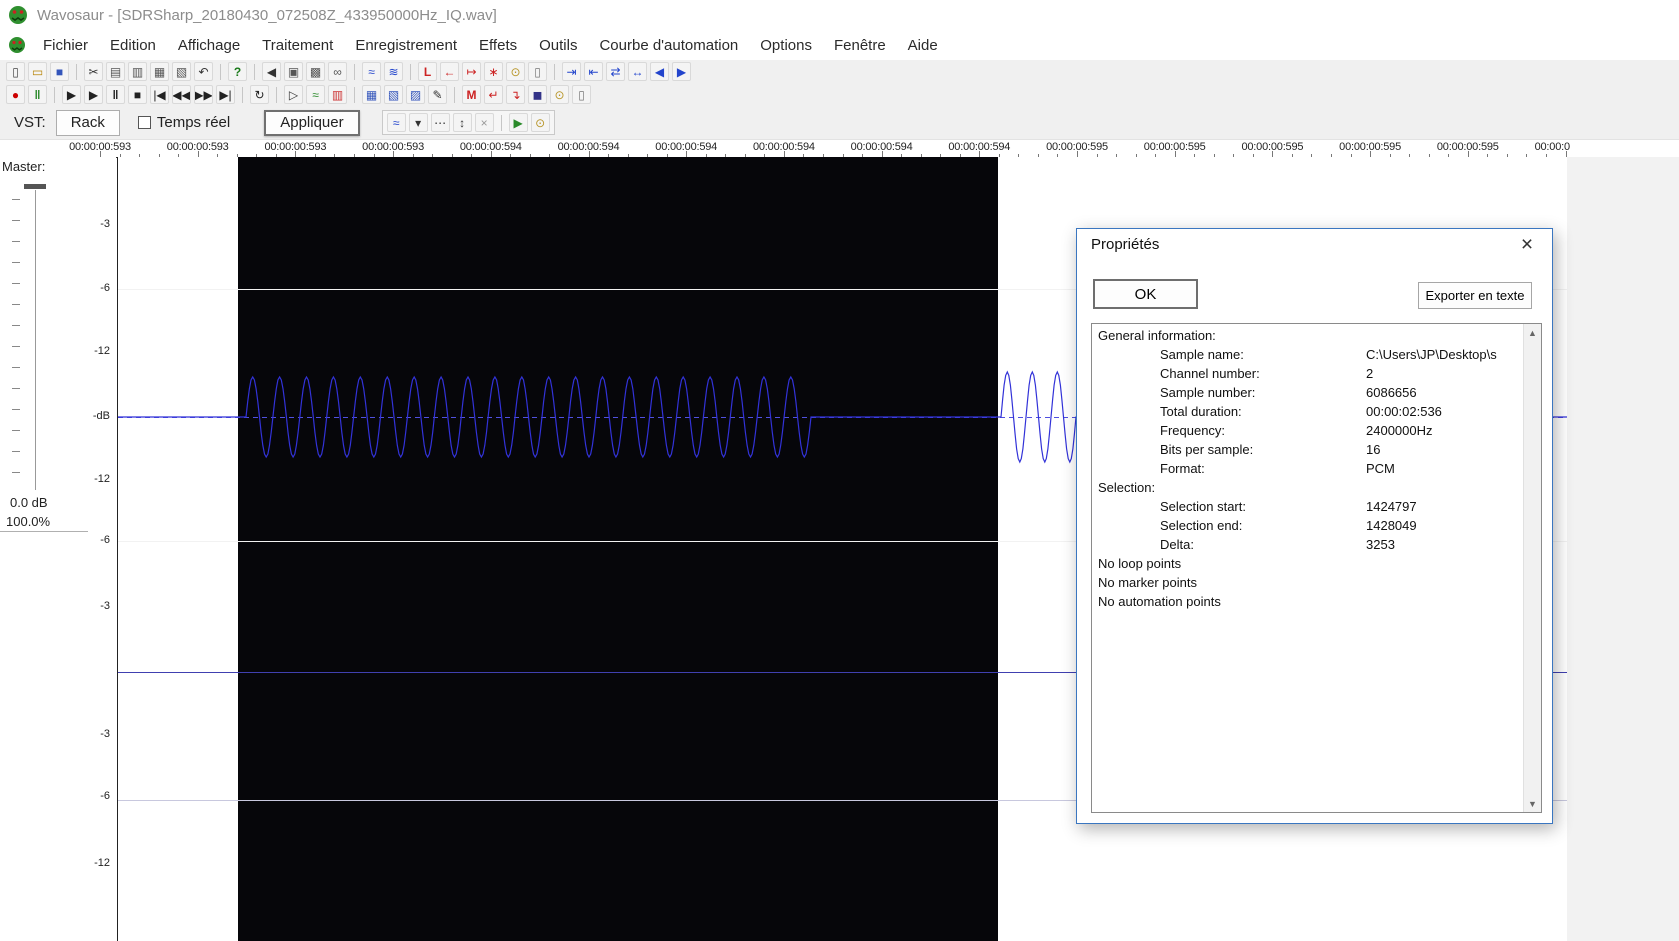  I want to click on play-file-icon: ▷, so click(293, 94).